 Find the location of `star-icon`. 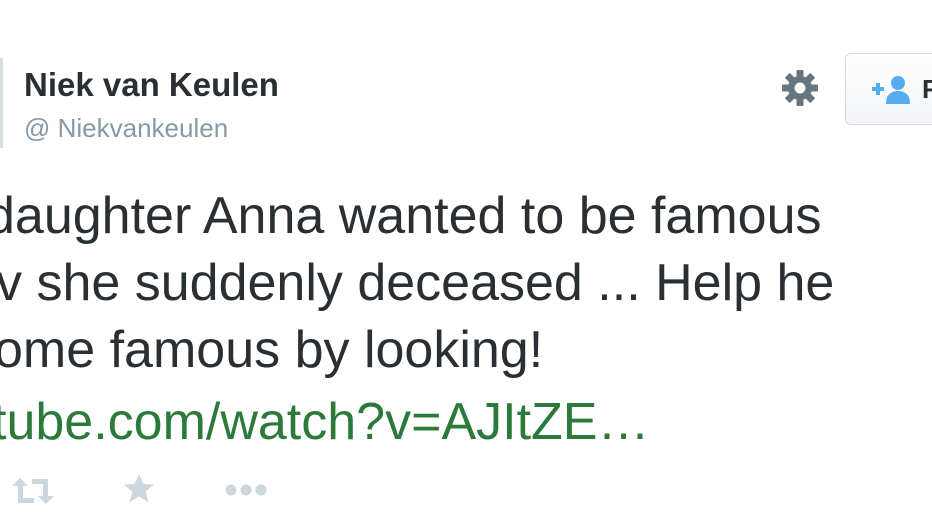

star-icon is located at coordinates (139, 489).